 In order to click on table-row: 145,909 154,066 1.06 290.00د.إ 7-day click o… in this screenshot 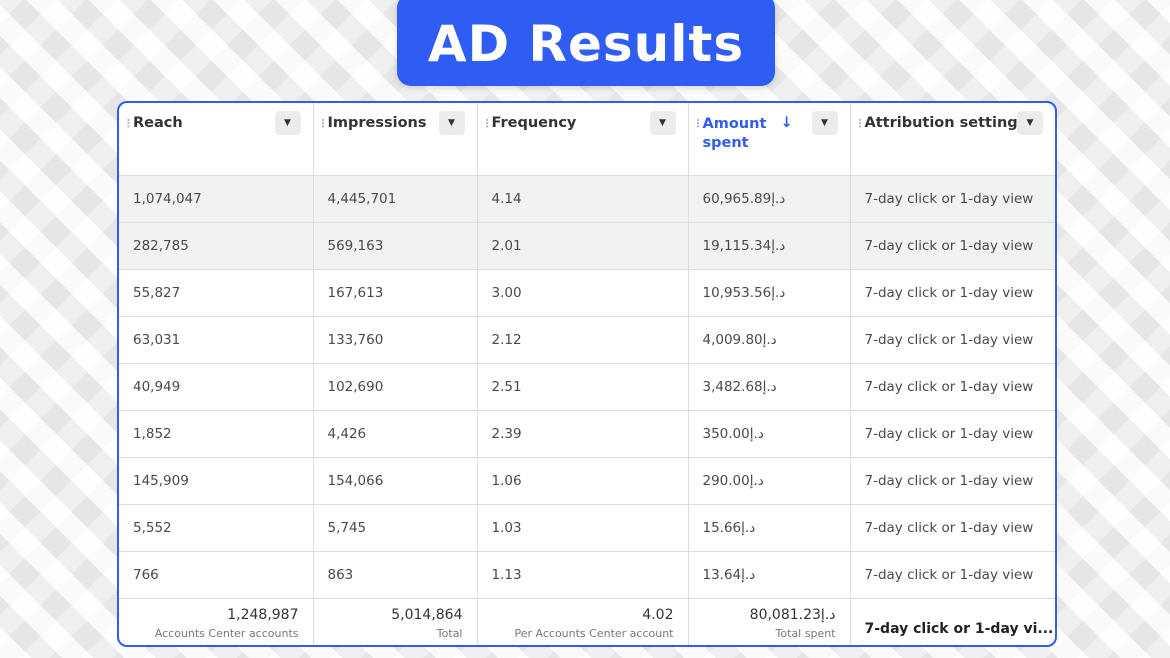, I will do `click(587, 481)`.